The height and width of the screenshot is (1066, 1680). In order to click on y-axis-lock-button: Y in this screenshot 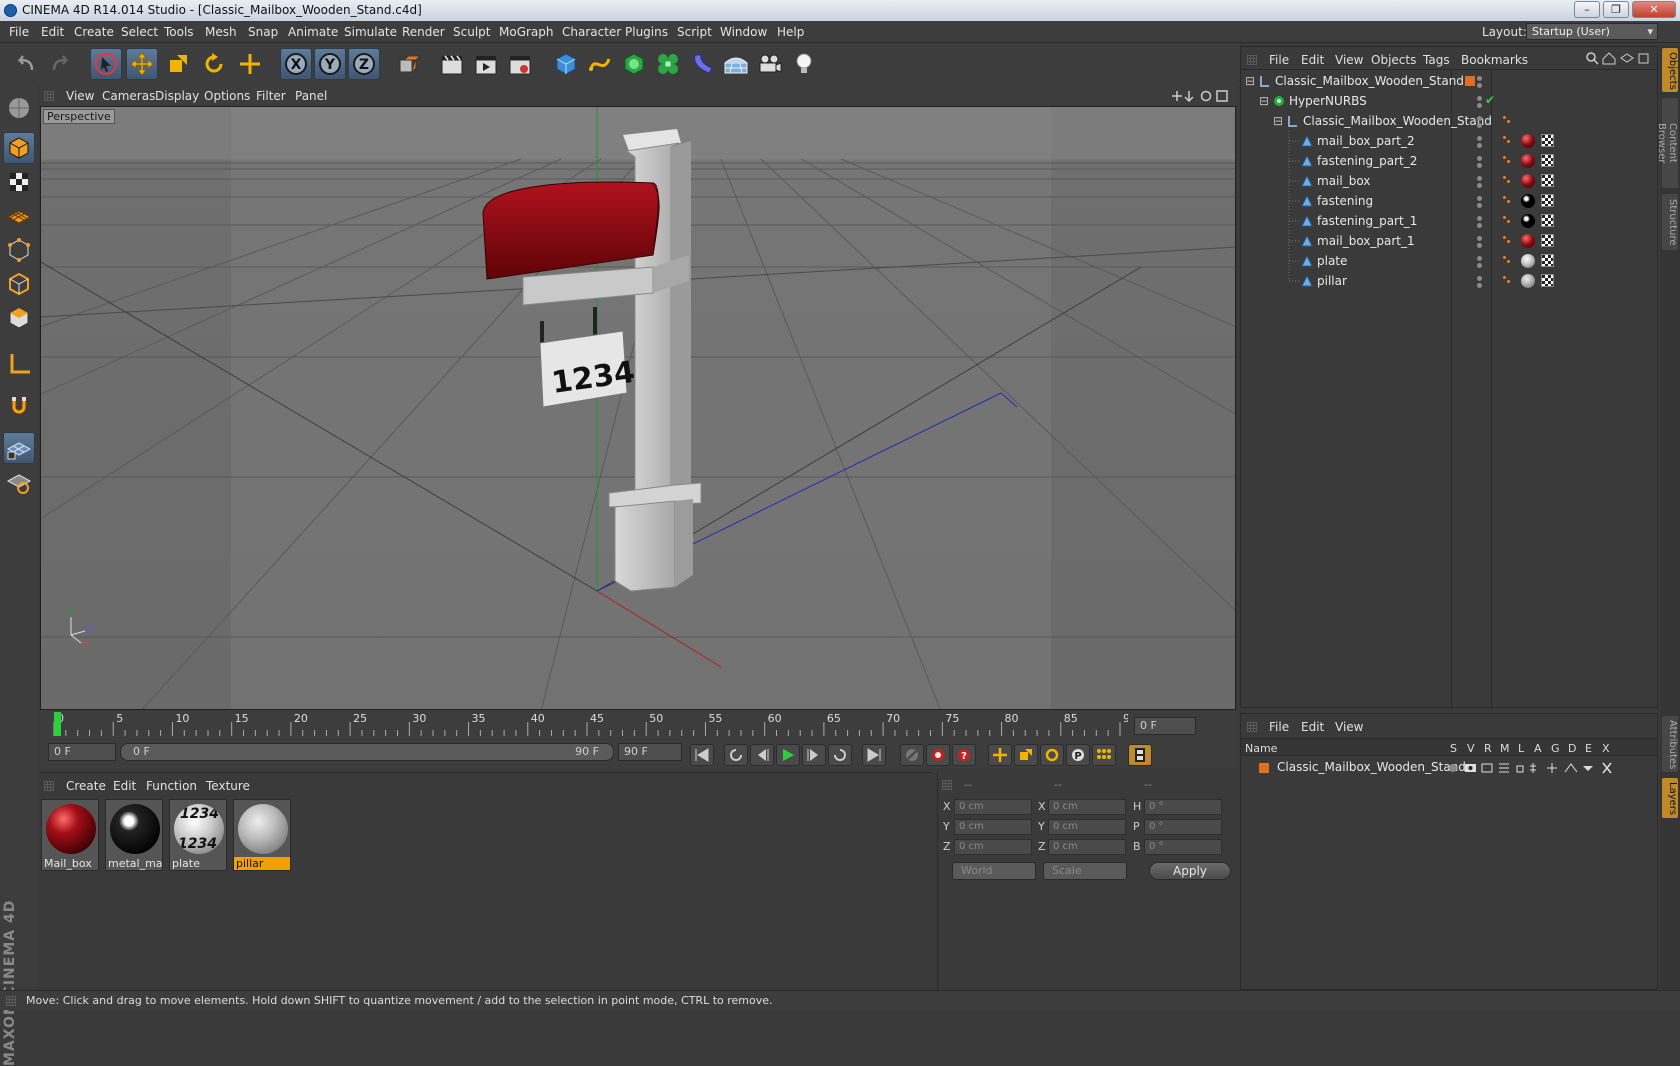, I will do `click(330, 64)`.